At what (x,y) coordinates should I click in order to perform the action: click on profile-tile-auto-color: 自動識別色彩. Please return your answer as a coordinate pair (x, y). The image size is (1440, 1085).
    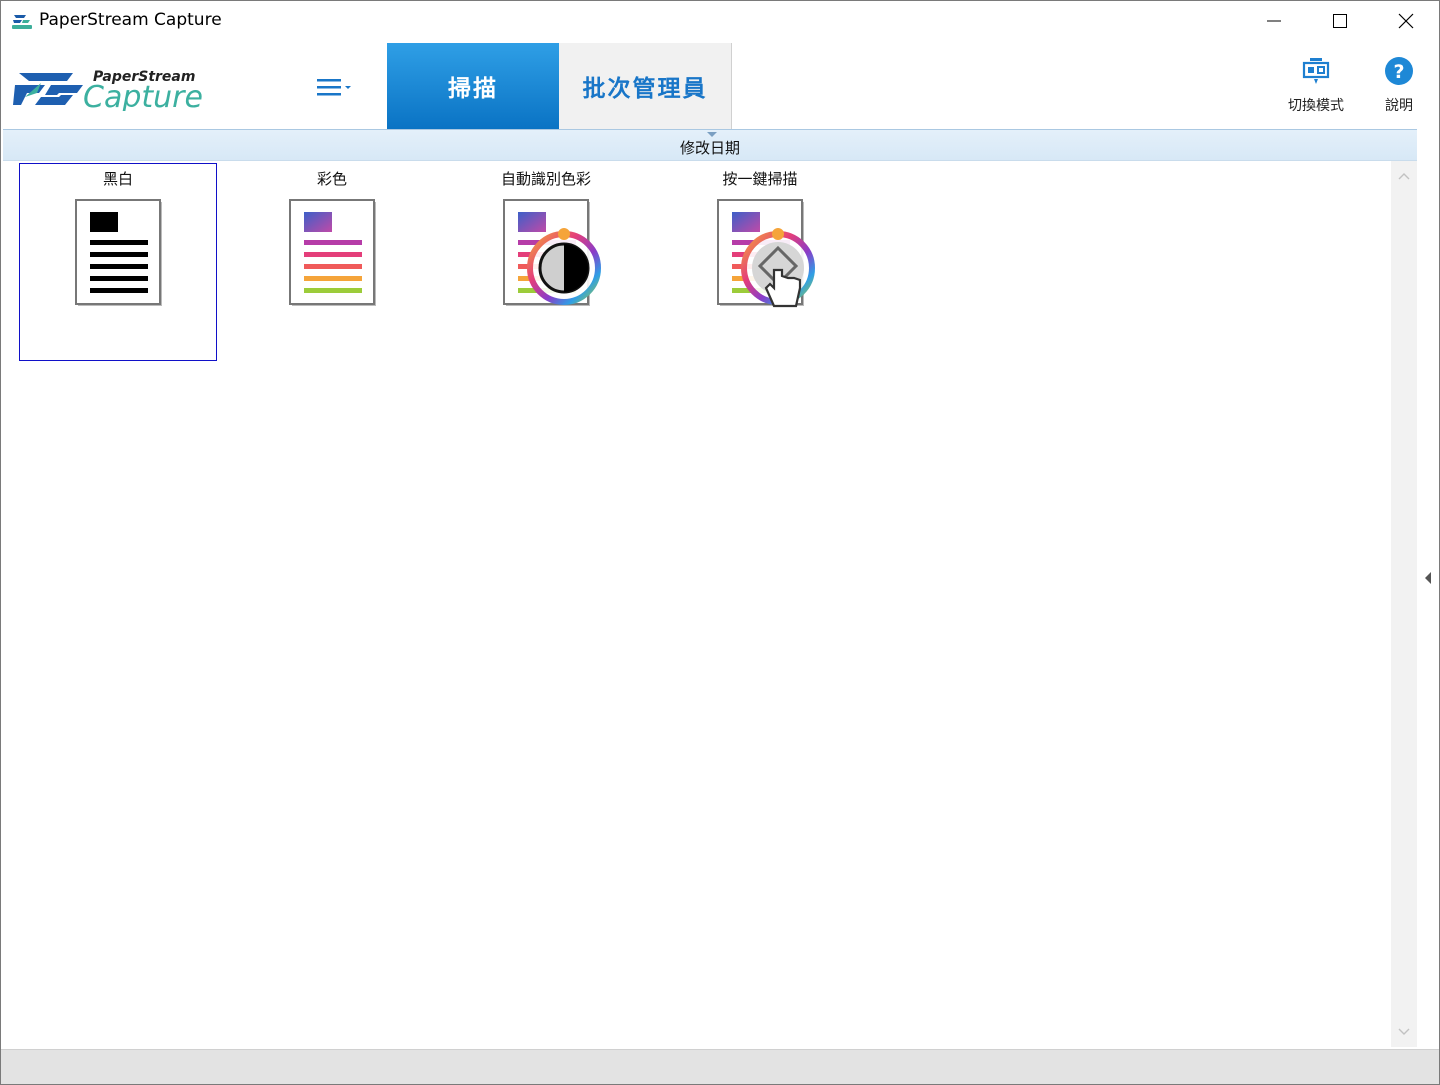
    Looking at the image, I should click on (546, 262).